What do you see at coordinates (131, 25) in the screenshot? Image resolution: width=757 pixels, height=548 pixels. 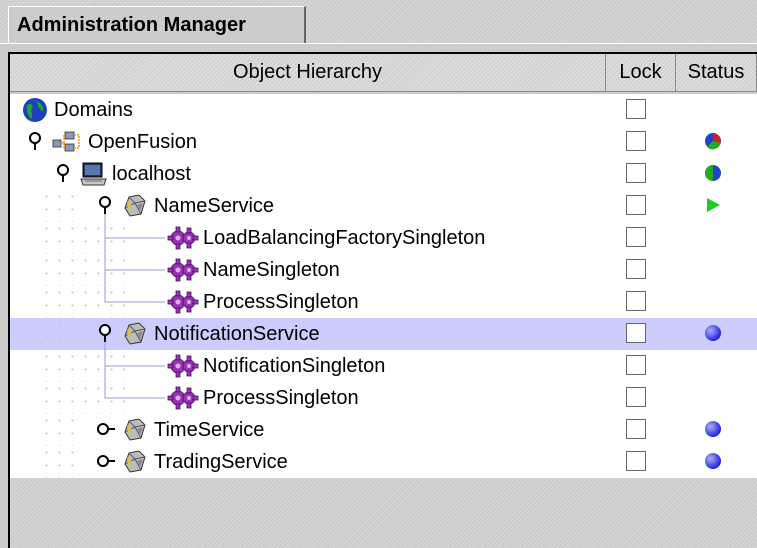 I see `tab-label: Administration Manager` at bounding box center [131, 25].